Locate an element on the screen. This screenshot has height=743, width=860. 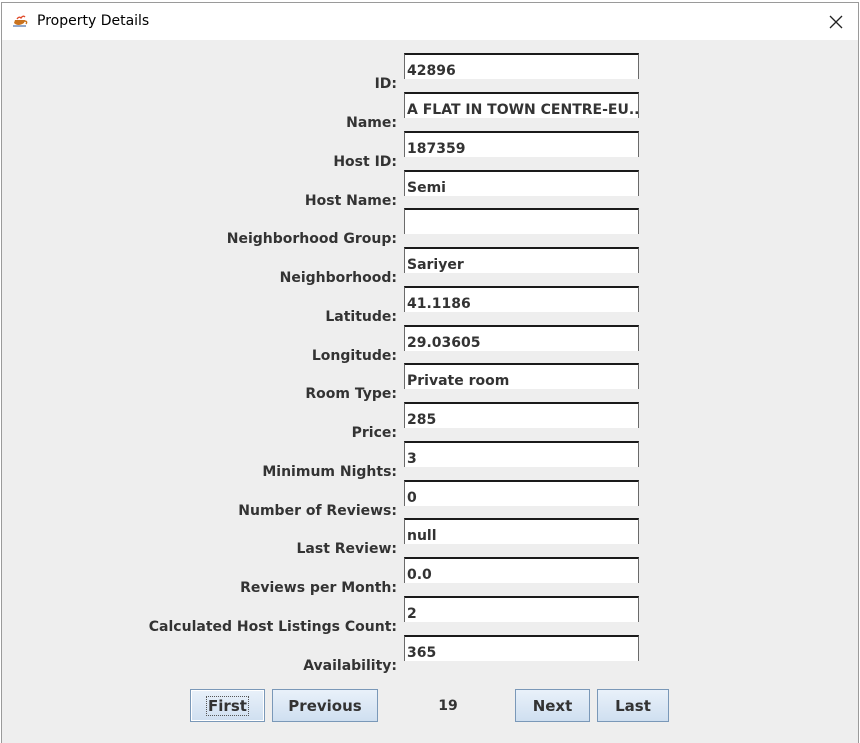
field-label: Room Type: is located at coordinates (351, 394).